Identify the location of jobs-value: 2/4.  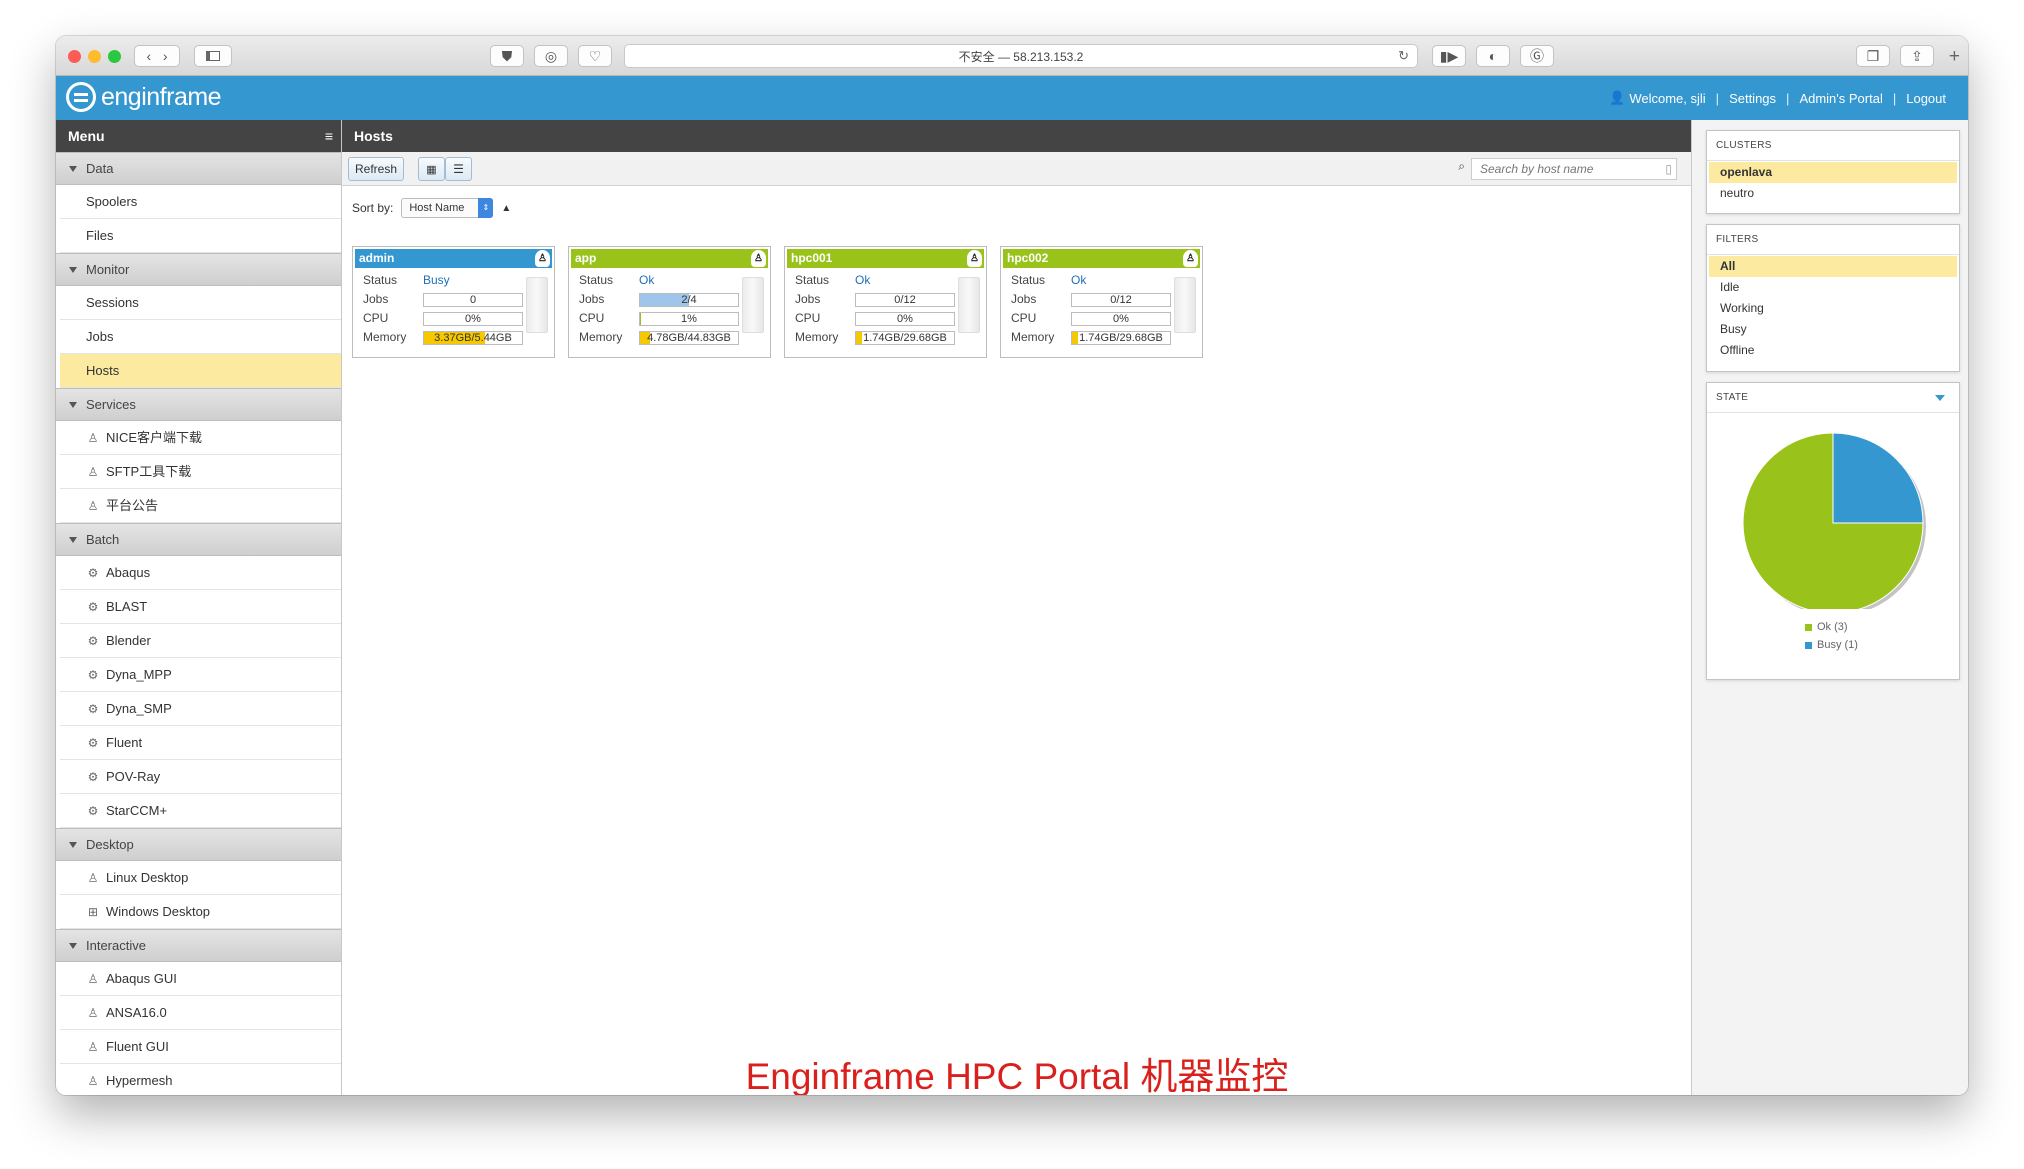
(689, 300).